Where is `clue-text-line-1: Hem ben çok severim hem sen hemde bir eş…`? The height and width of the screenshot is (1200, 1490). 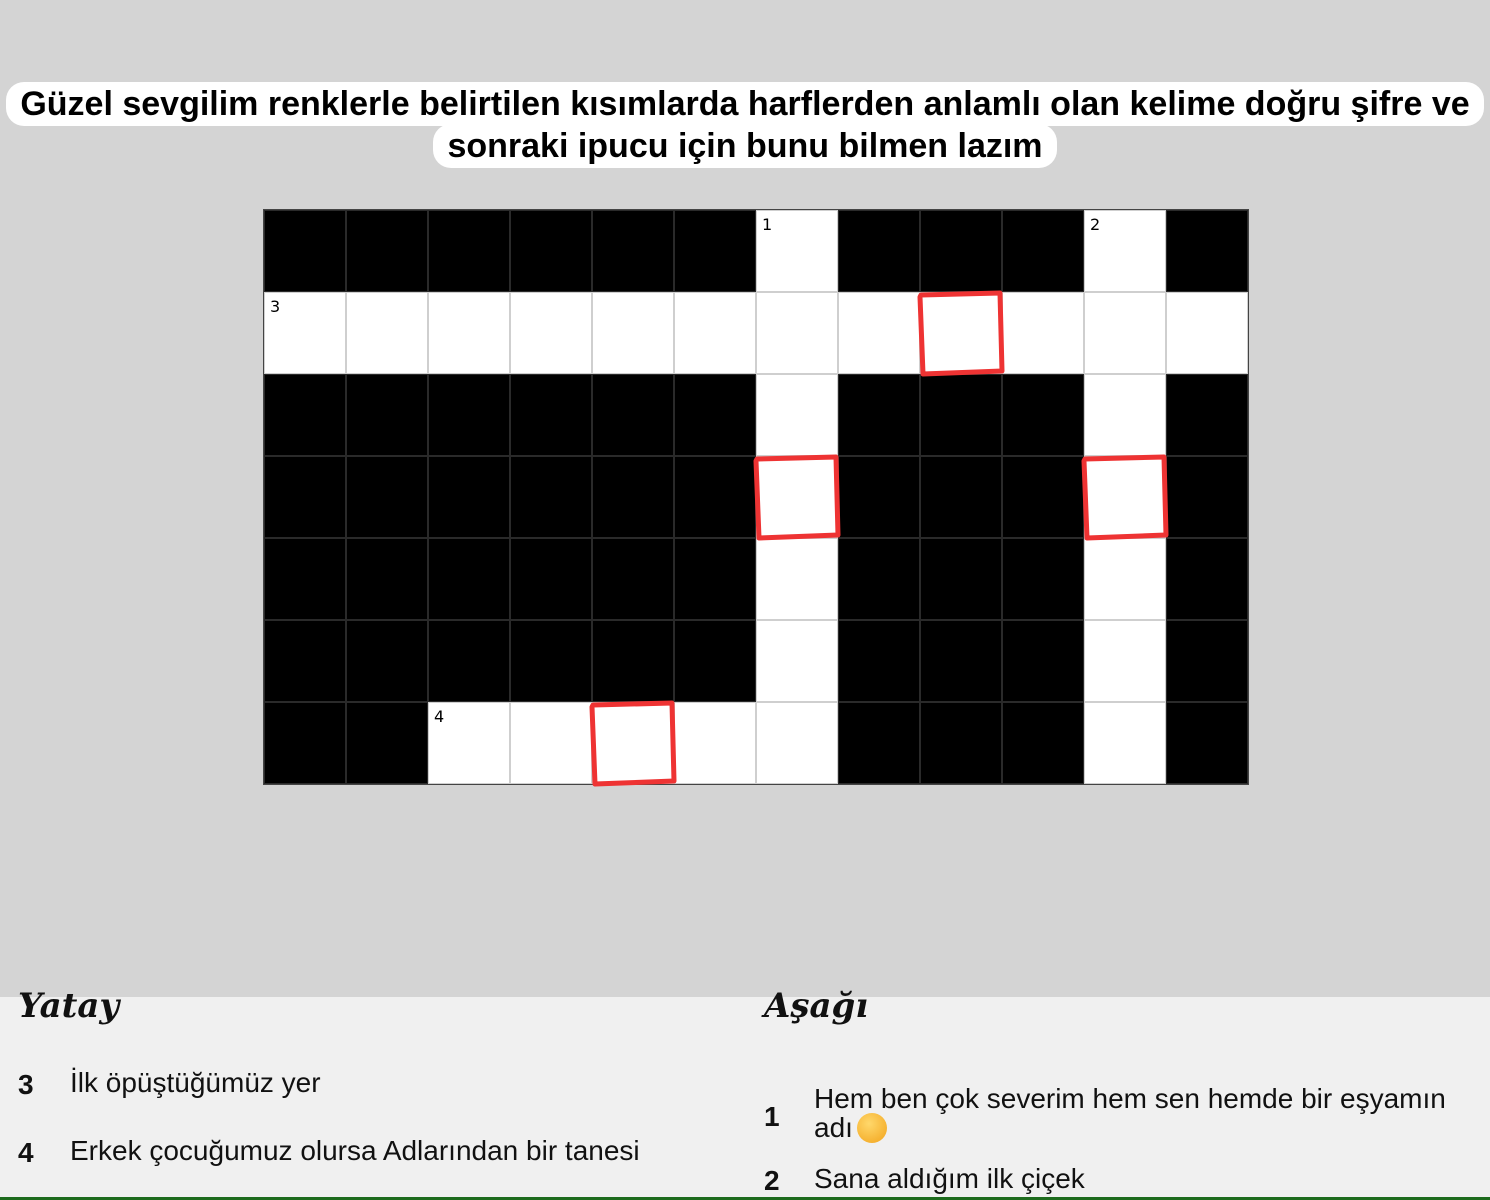 clue-text-line-1: Hem ben çok severim hem sen hemde bir eş… is located at coordinates (1130, 1098).